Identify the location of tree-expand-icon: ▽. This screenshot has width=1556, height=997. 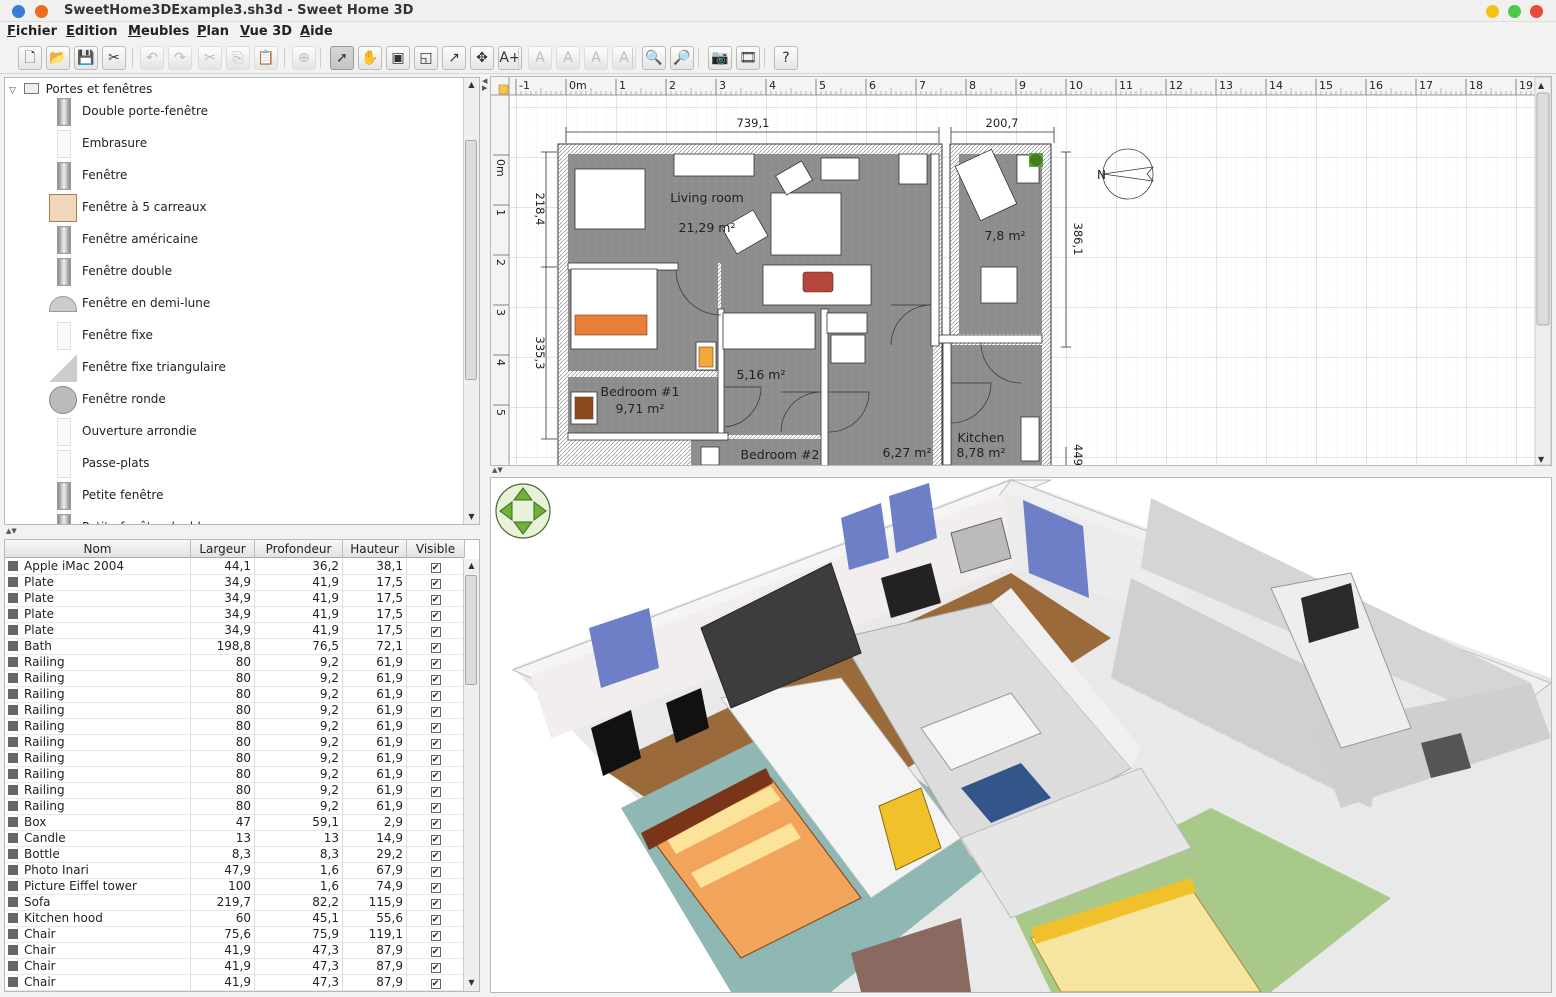
(12, 91).